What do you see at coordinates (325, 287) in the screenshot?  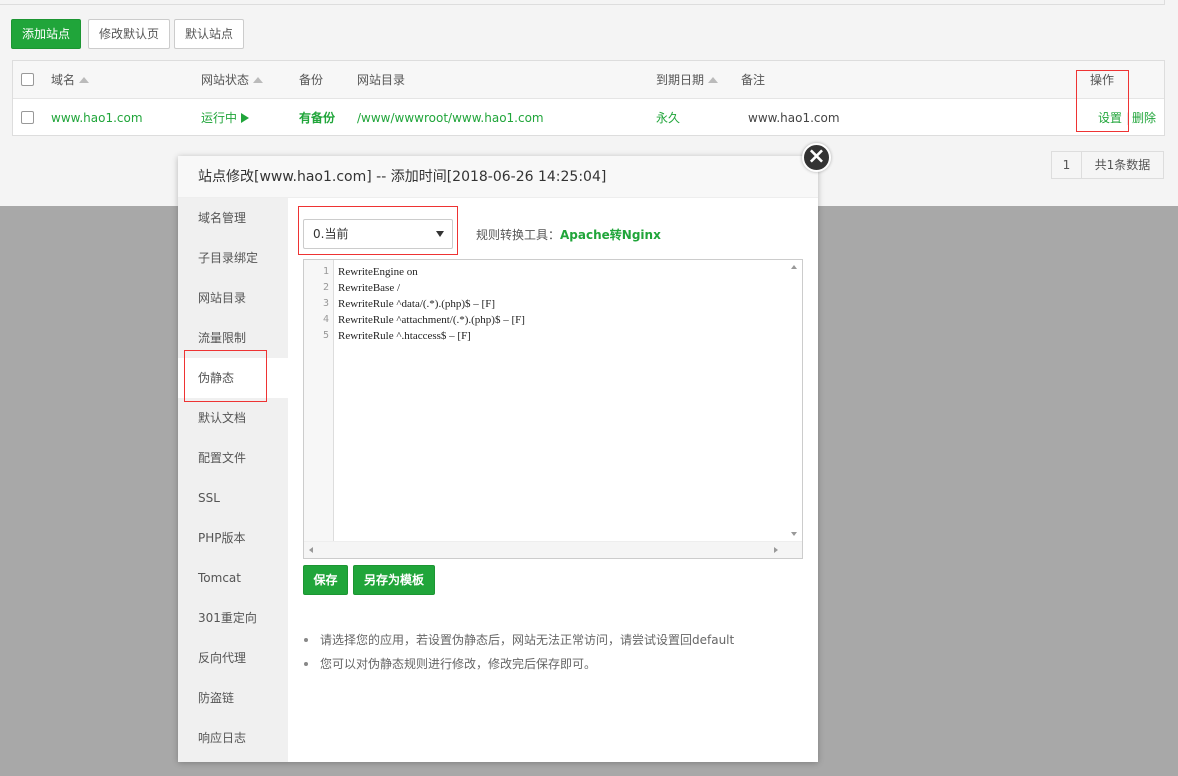 I see `line-number: 2` at bounding box center [325, 287].